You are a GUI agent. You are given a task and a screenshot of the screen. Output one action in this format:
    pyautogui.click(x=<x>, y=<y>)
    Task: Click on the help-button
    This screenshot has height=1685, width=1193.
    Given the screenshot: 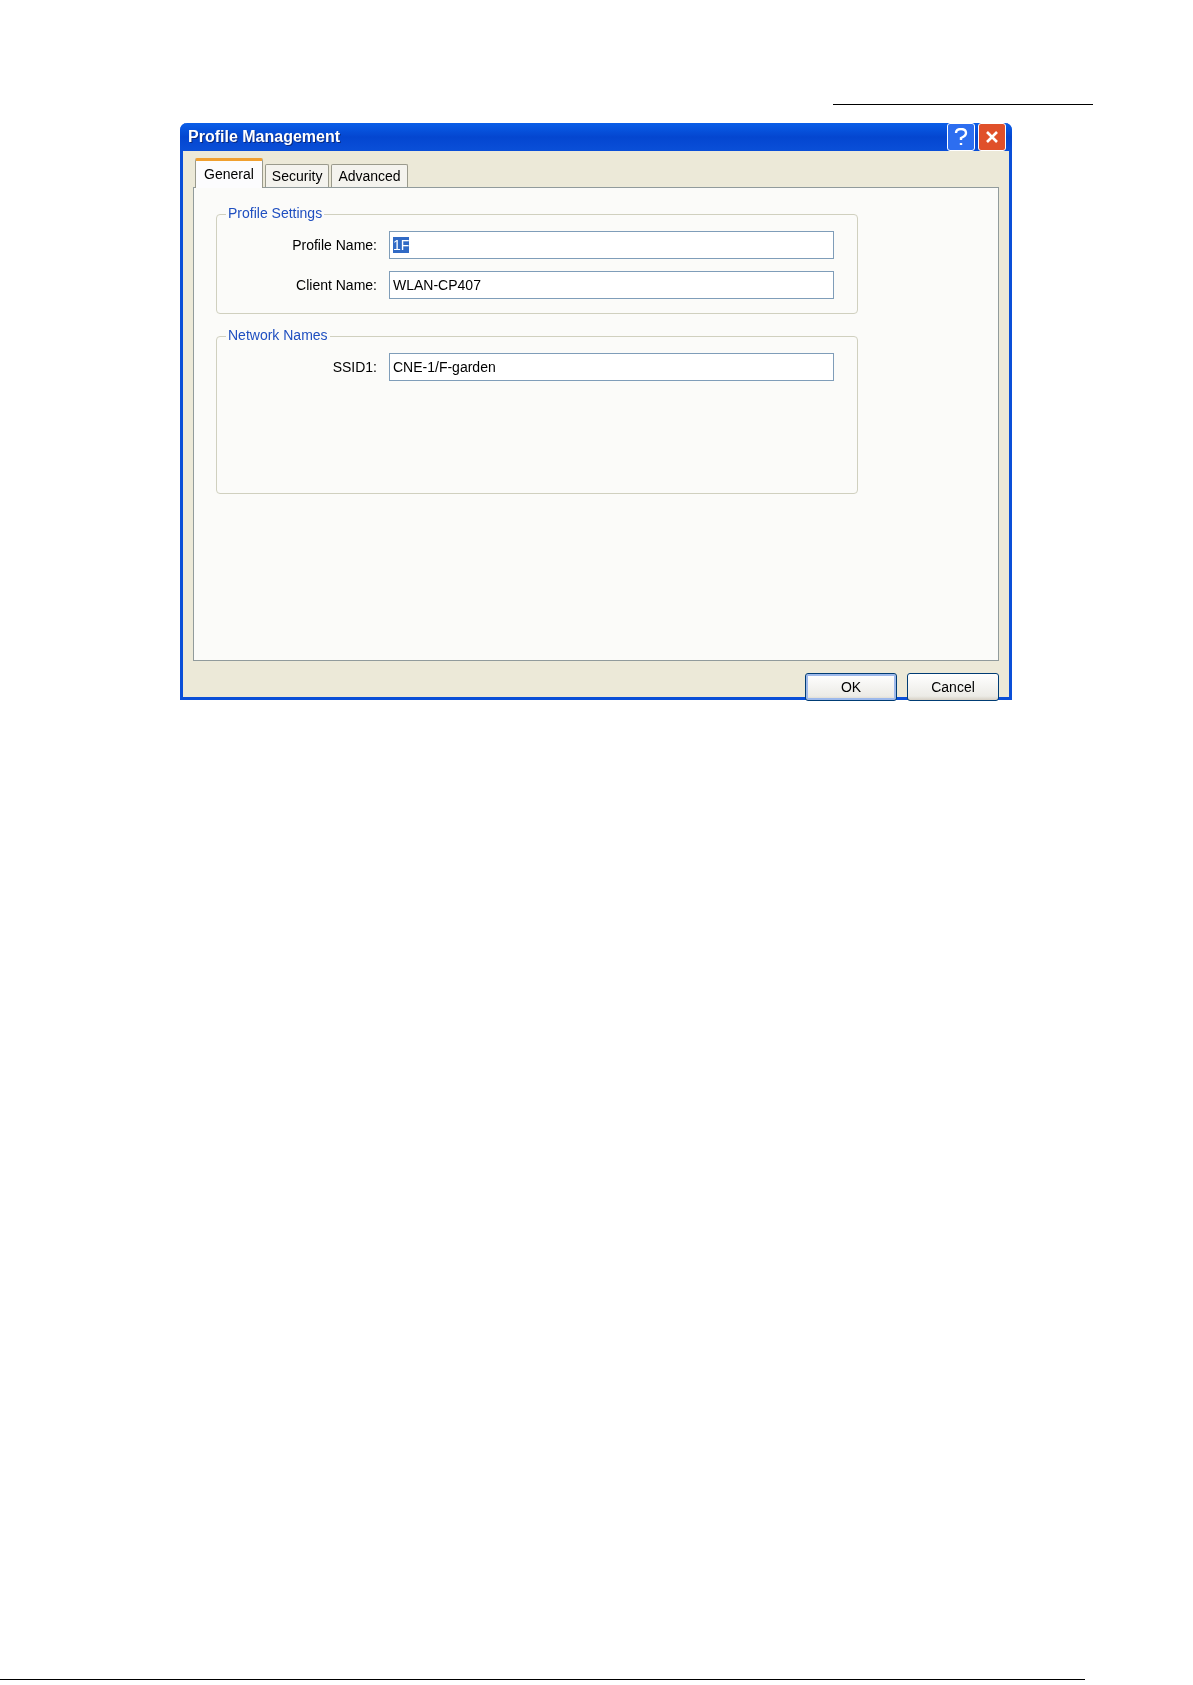 What is the action you would take?
    pyautogui.click(x=961, y=137)
    